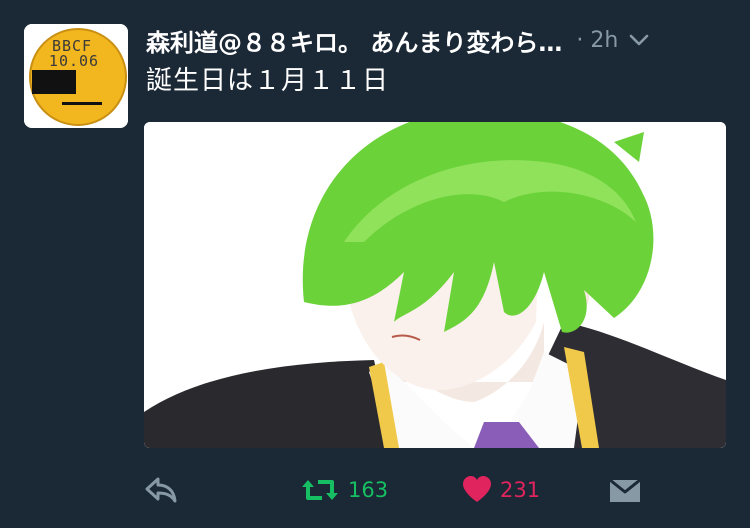  I want to click on timestamp: · 2h, so click(597, 40).